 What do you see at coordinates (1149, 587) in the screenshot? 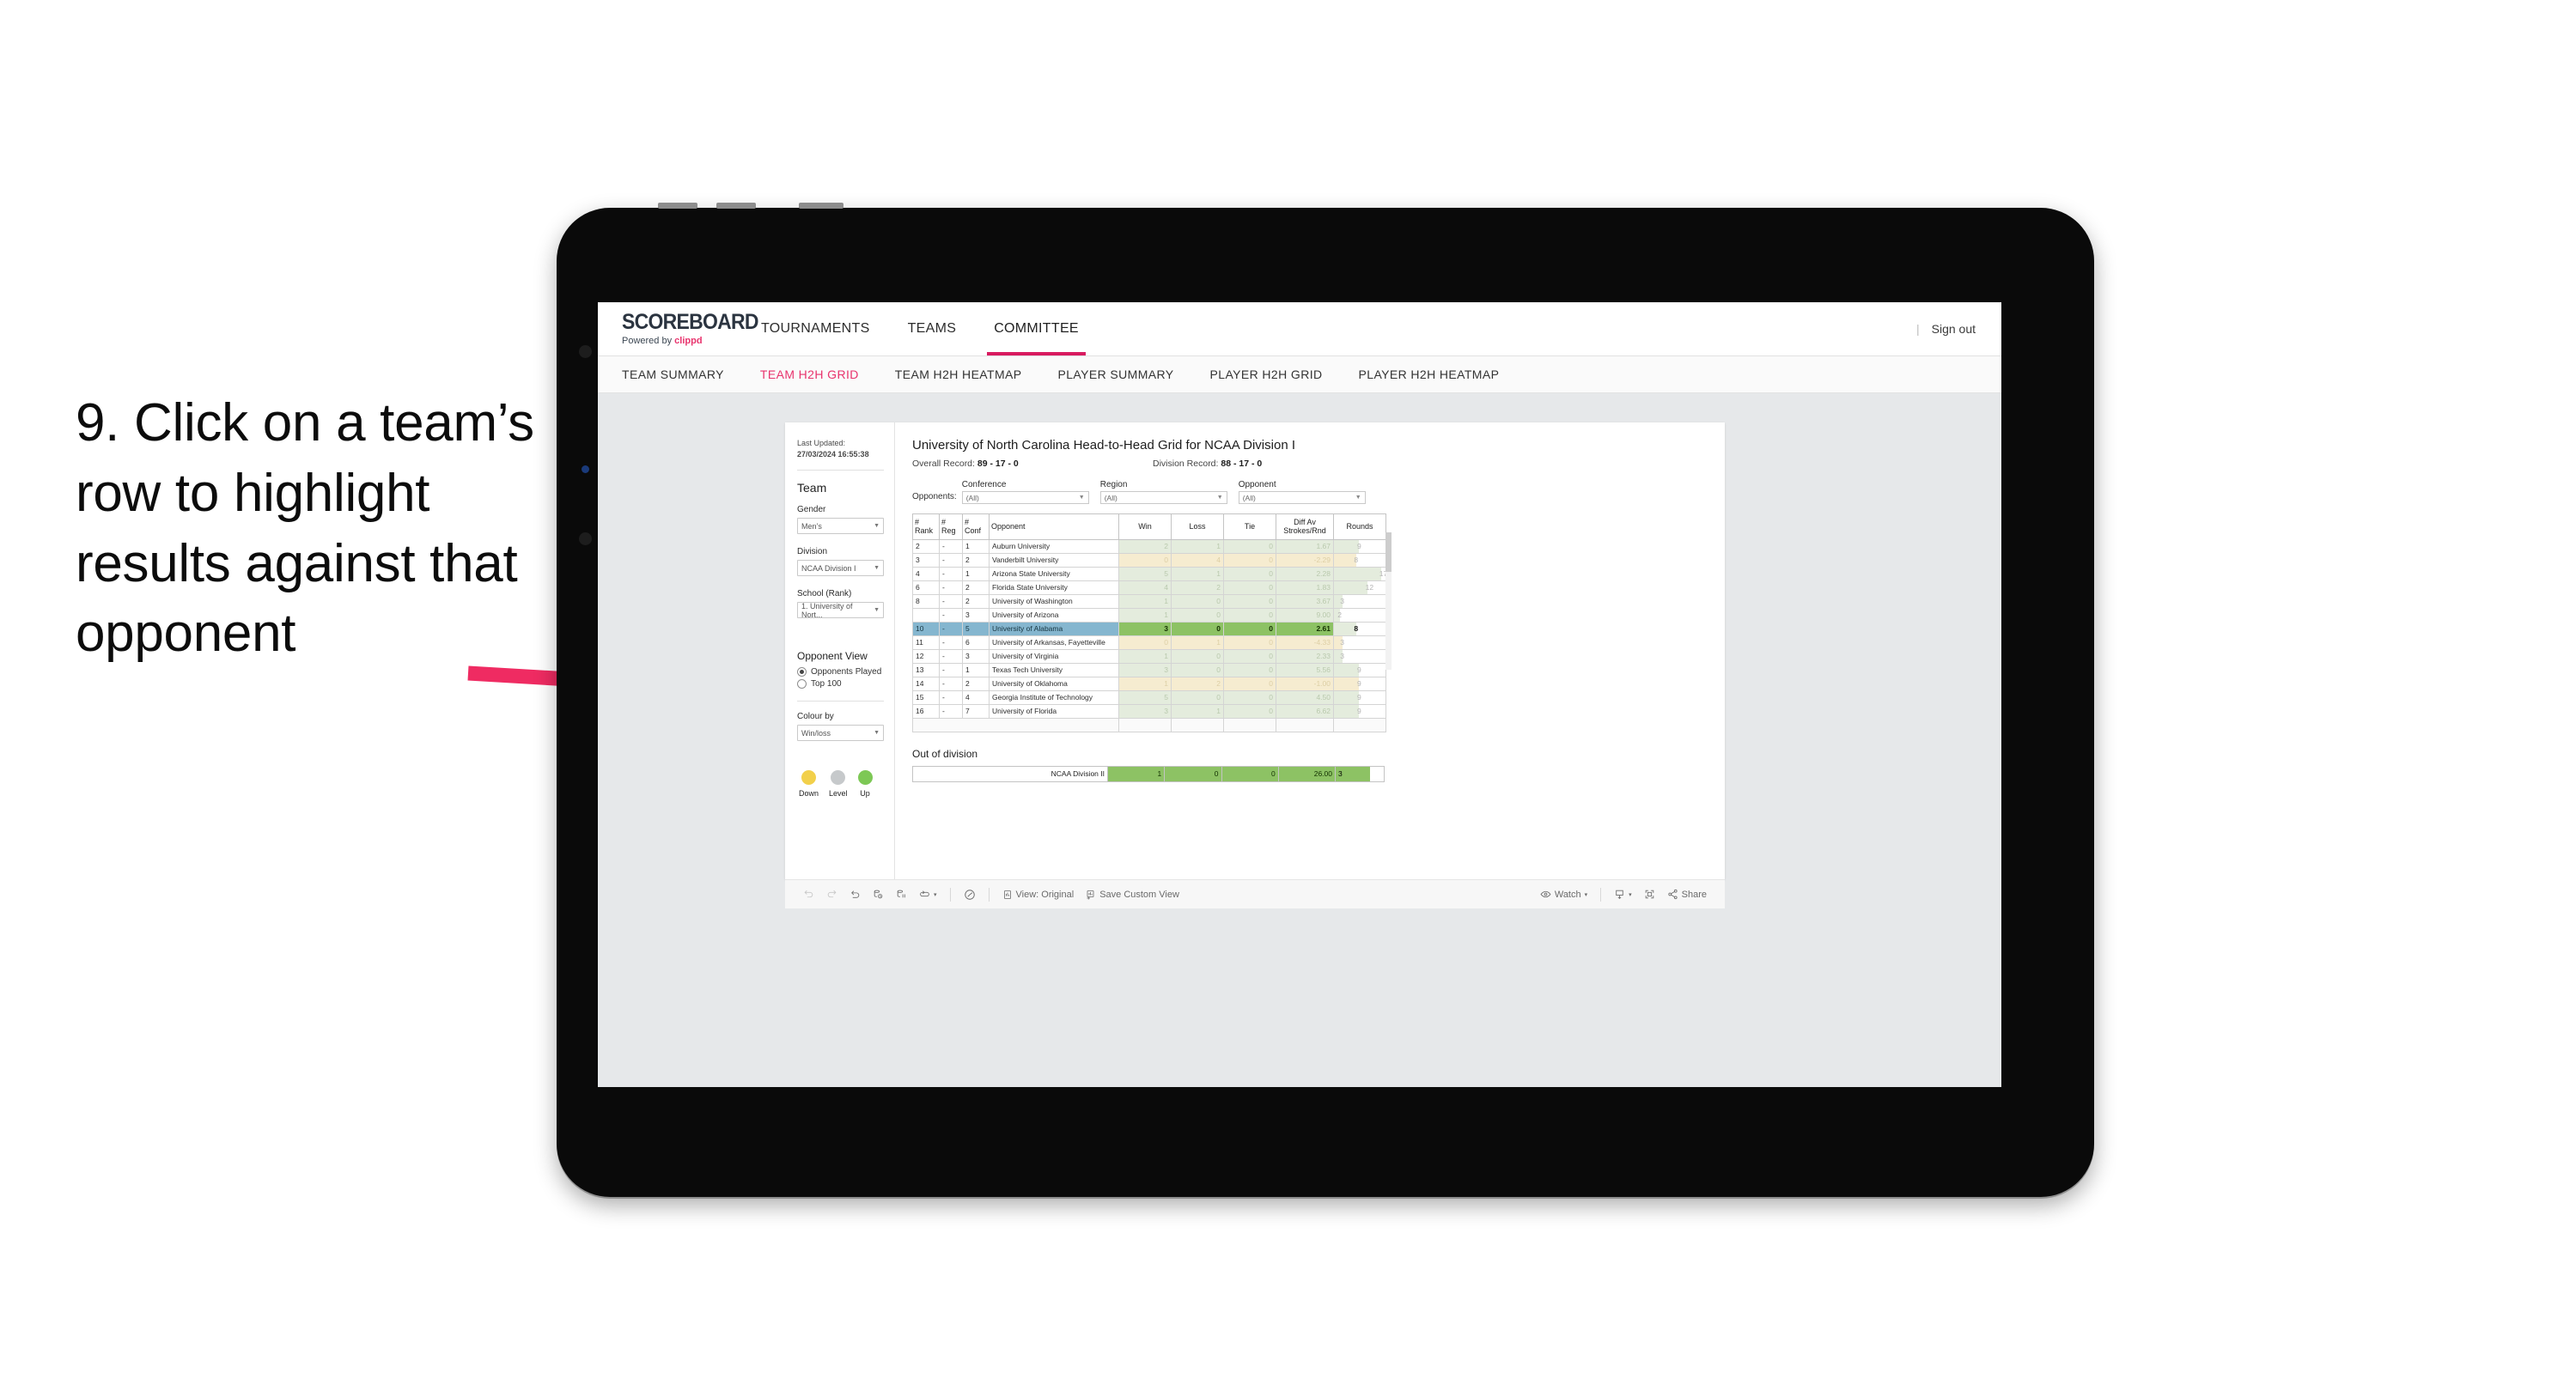
I see `table-row: 6-2 Florida State University 4 2 0 1.83 12` at bounding box center [1149, 587].